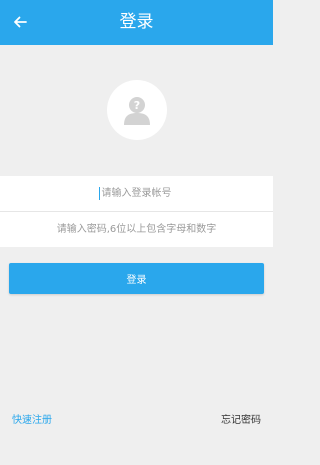 The image size is (320, 465). I want to click on app-bar: 登录, so click(136, 22).